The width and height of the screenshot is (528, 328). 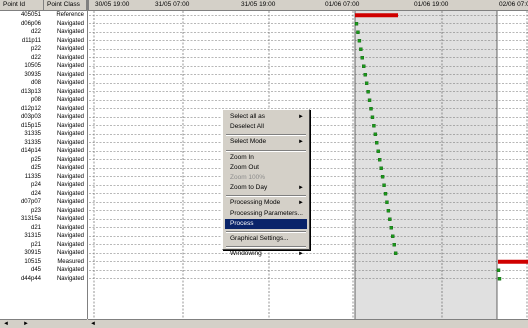 What do you see at coordinates (32, 142) in the screenshot?
I see `point-id-cell: 31335` at bounding box center [32, 142].